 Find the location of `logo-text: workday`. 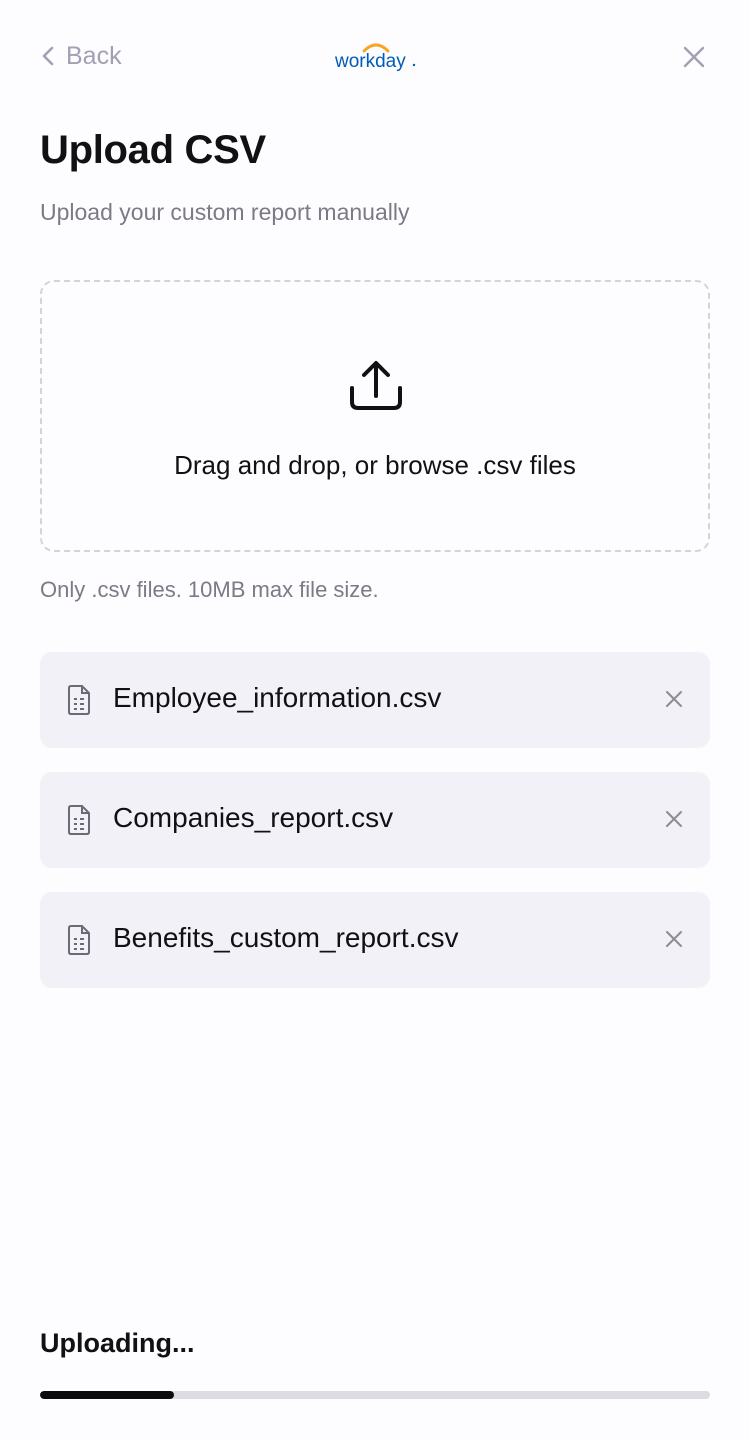

logo-text: workday is located at coordinates (370, 61).